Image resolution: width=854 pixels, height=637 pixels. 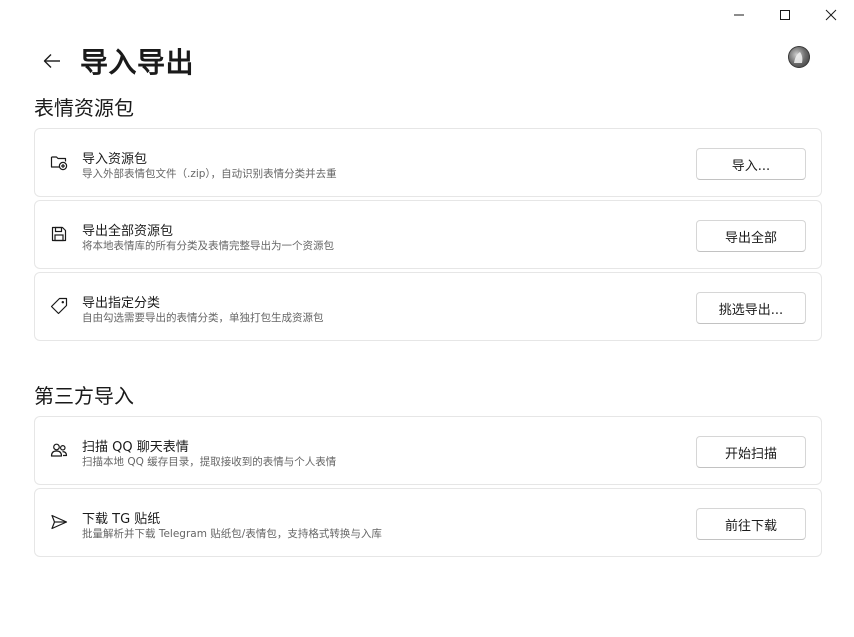 I want to click on close-button, so click(x=831, y=15).